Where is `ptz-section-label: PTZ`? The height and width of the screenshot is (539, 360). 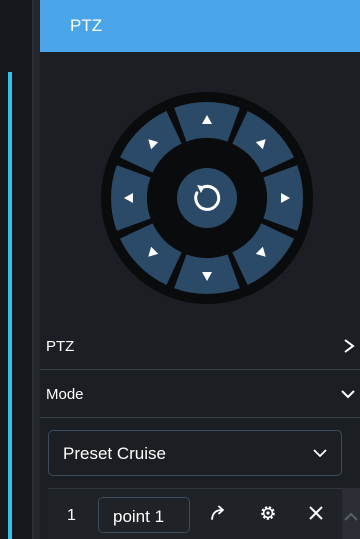
ptz-section-label: PTZ is located at coordinates (60, 346).